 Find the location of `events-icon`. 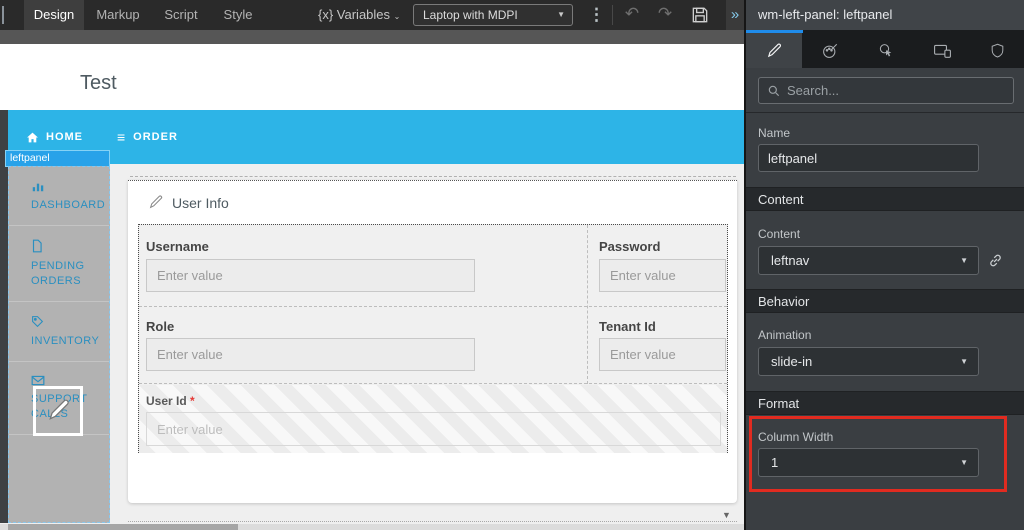

events-icon is located at coordinates (886, 51).